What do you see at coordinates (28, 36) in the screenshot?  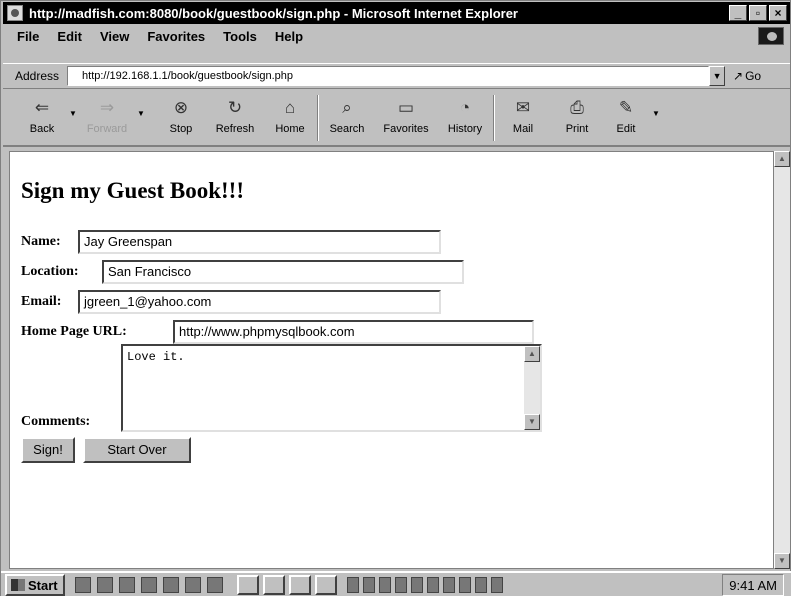 I see `menu-file: File` at bounding box center [28, 36].